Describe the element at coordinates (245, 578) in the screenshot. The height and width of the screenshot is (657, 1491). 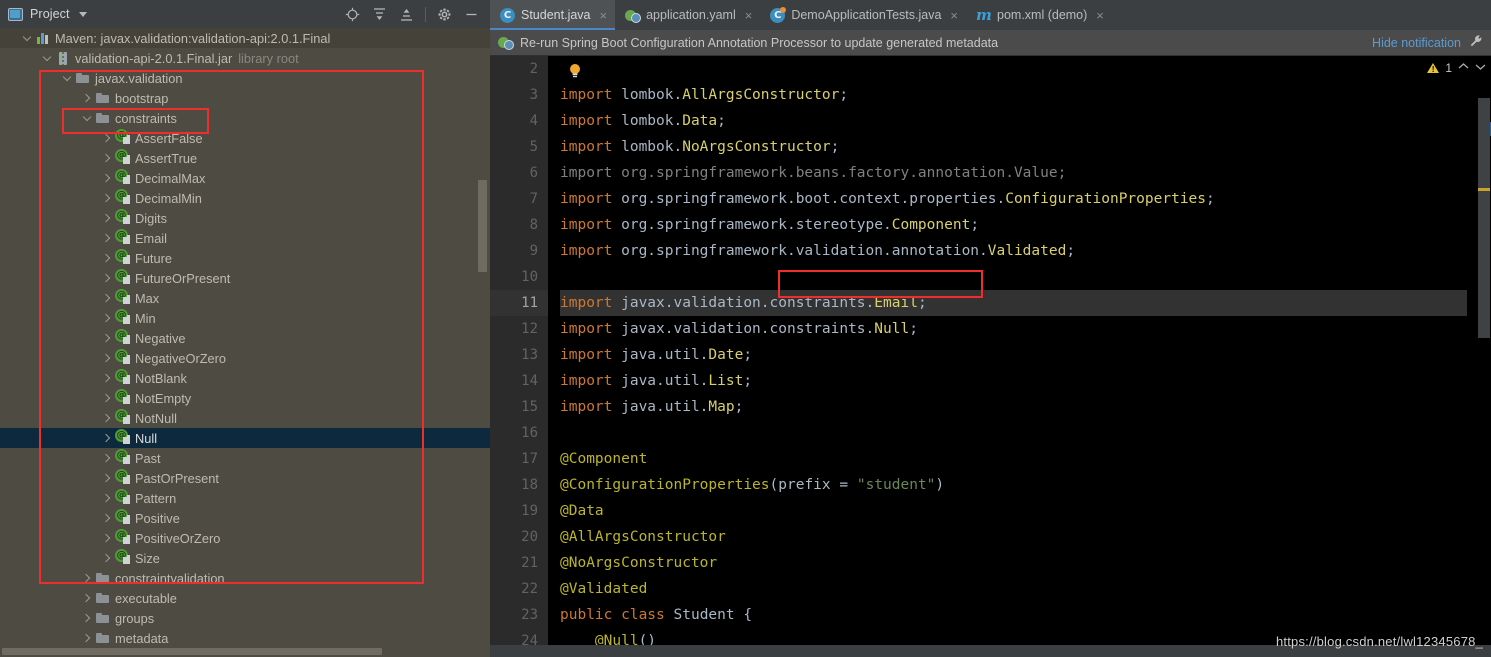
I see `tree-row: constraintvalidation` at that location.